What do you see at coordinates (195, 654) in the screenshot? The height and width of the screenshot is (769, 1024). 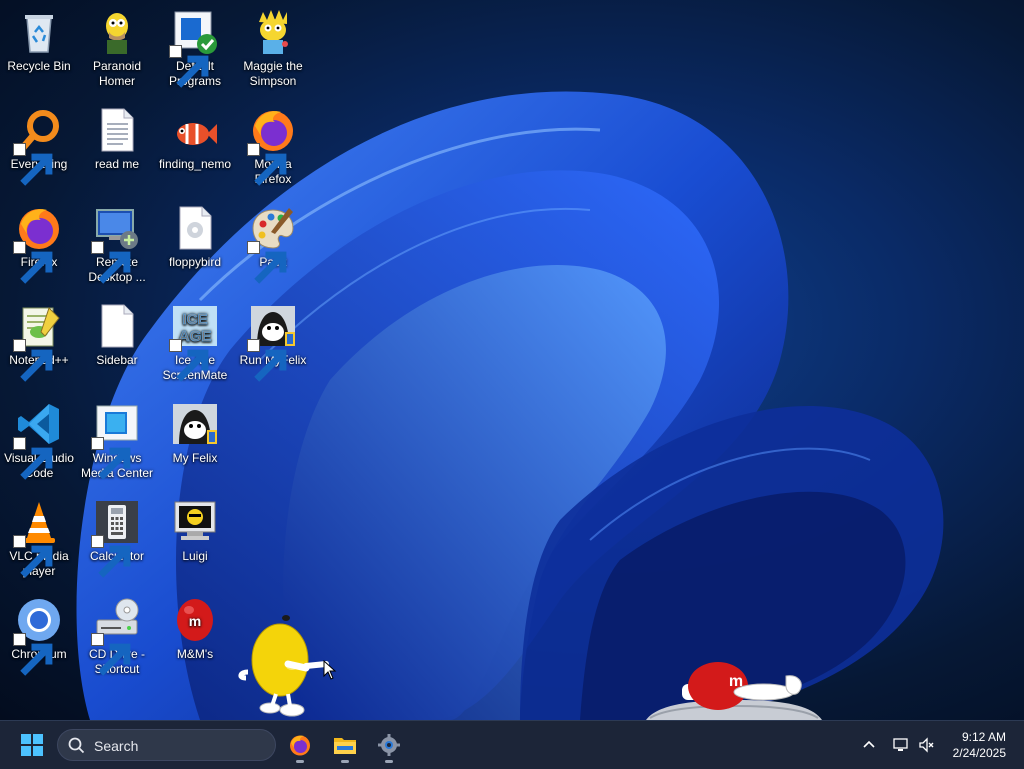 I see `icon-label: M&M's` at bounding box center [195, 654].